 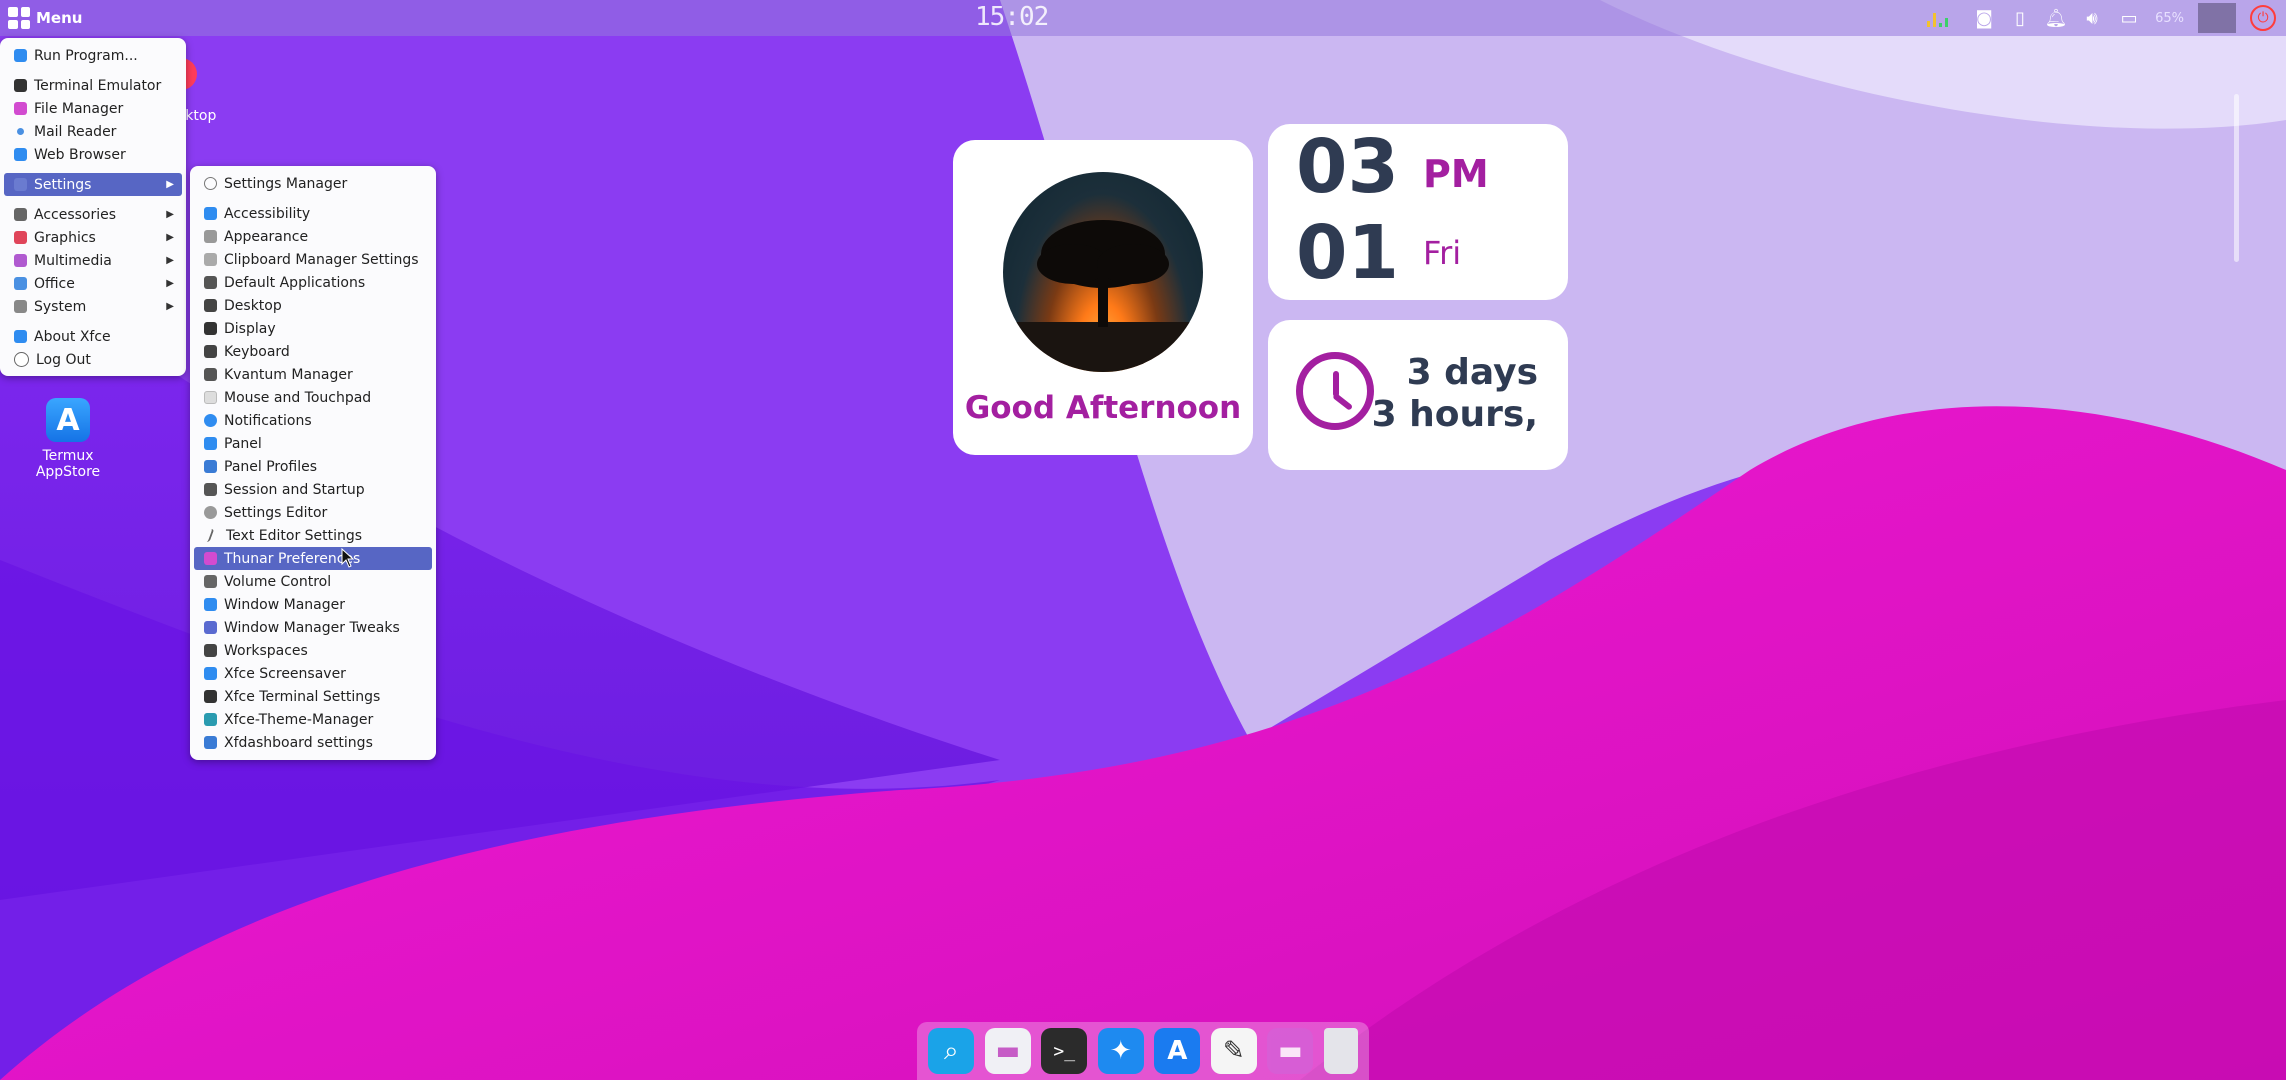 I want to click on settings-item-session-startup: Session and Startup, so click(x=313, y=489).